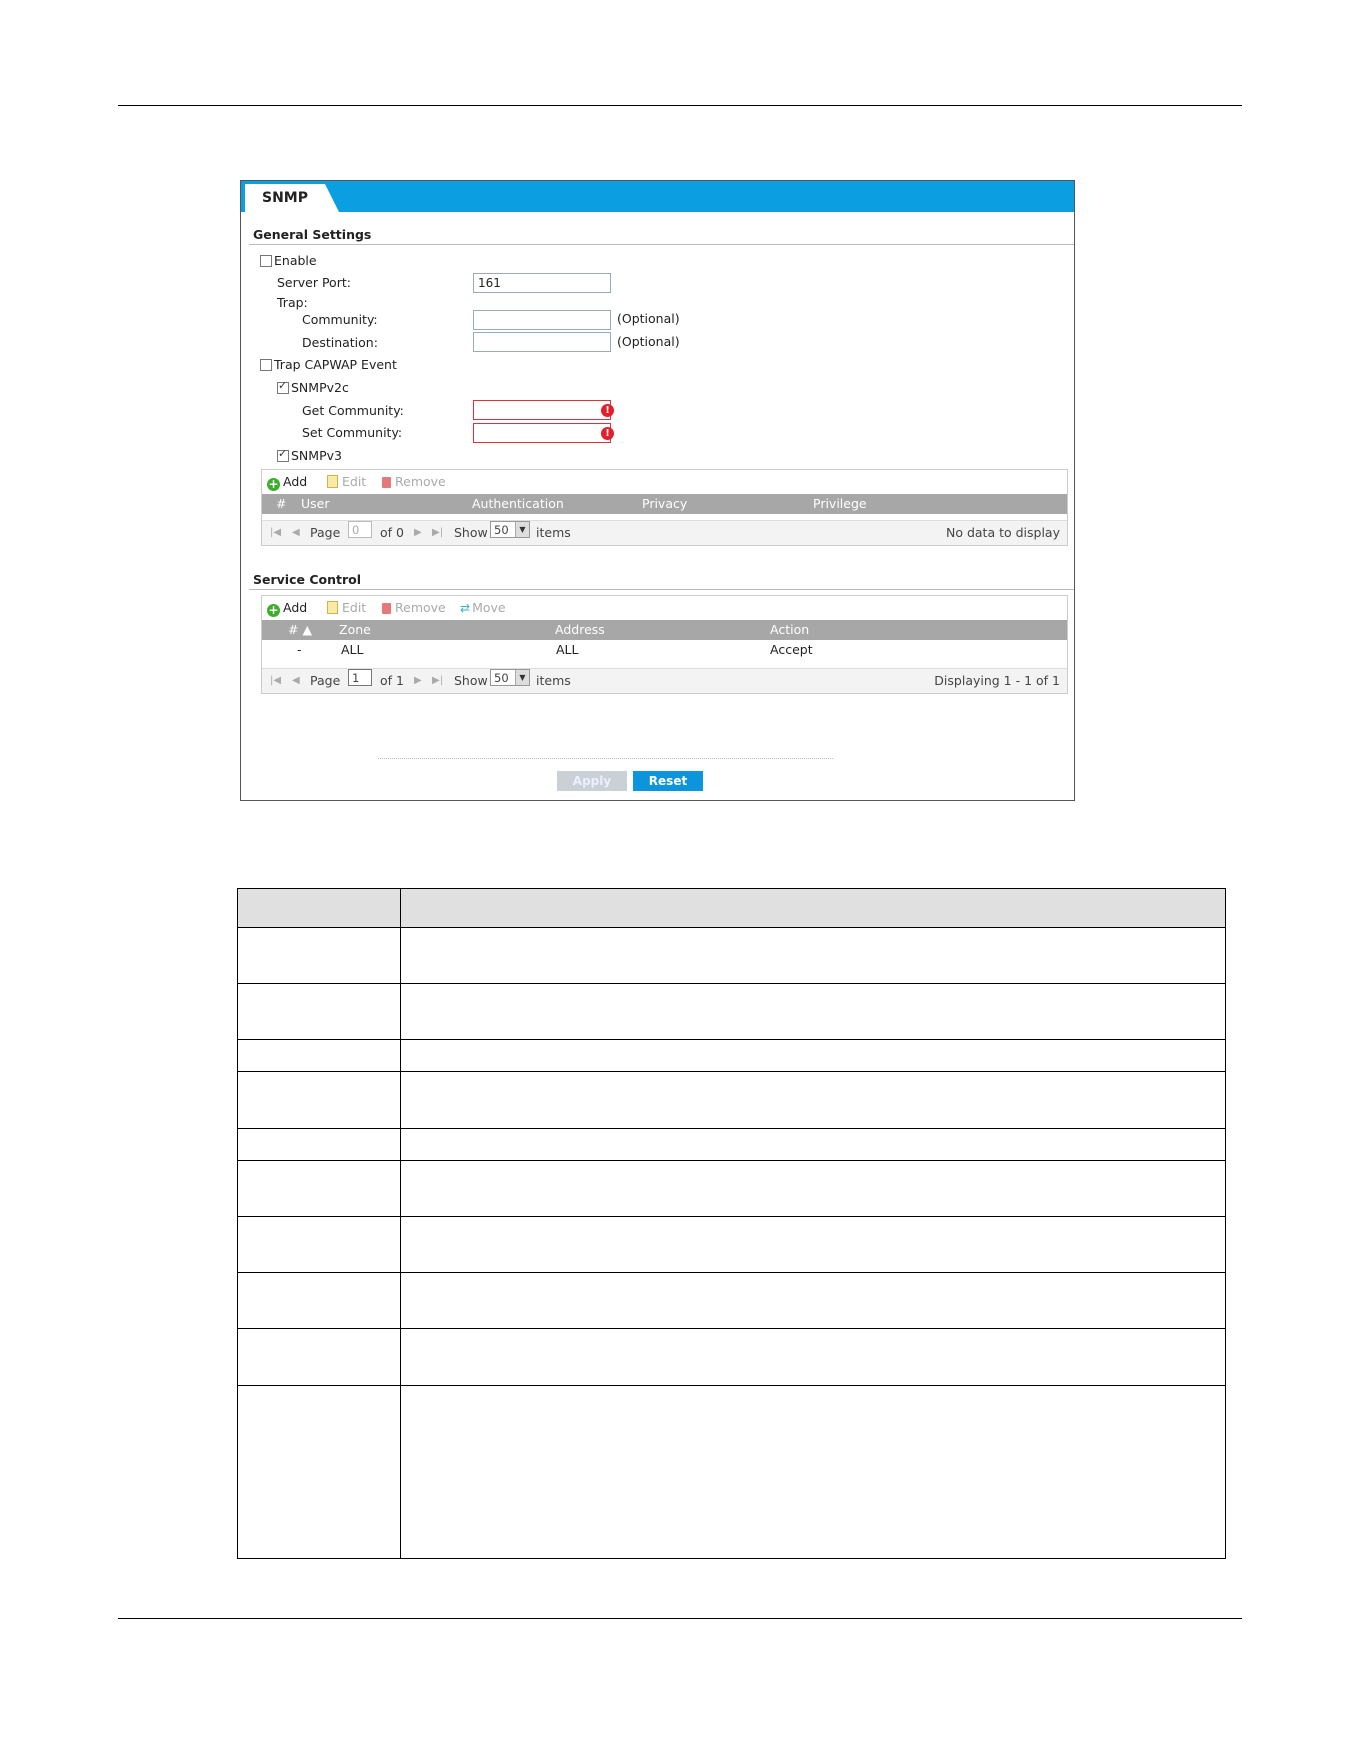 This screenshot has height=1761, width=1361. What do you see at coordinates (283, 454) in the screenshot?
I see `snmpv3-checkbox` at bounding box center [283, 454].